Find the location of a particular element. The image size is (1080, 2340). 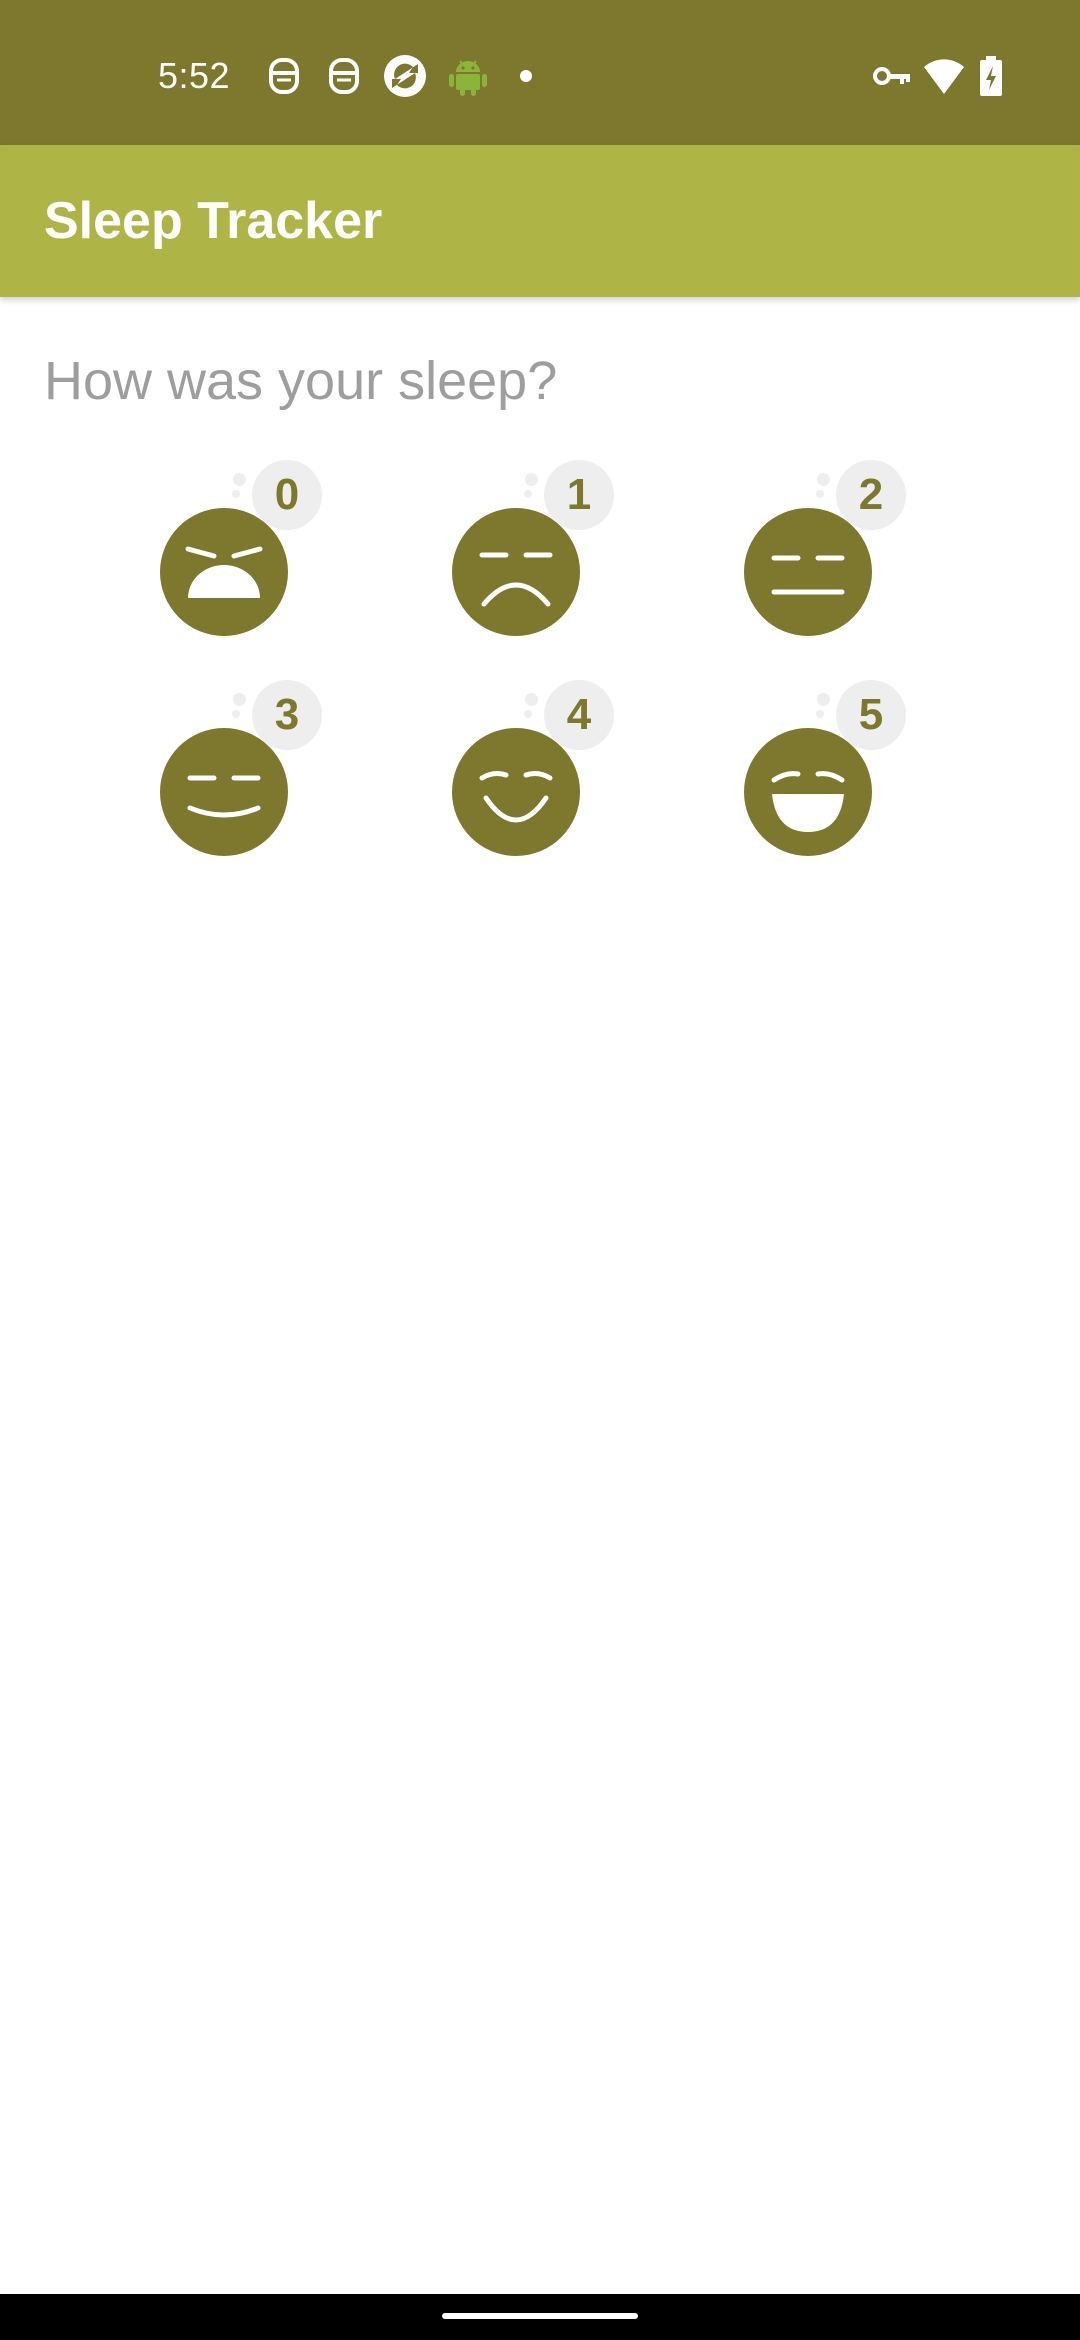

sleep-rating-3-button: 3 is located at coordinates (240, 780).